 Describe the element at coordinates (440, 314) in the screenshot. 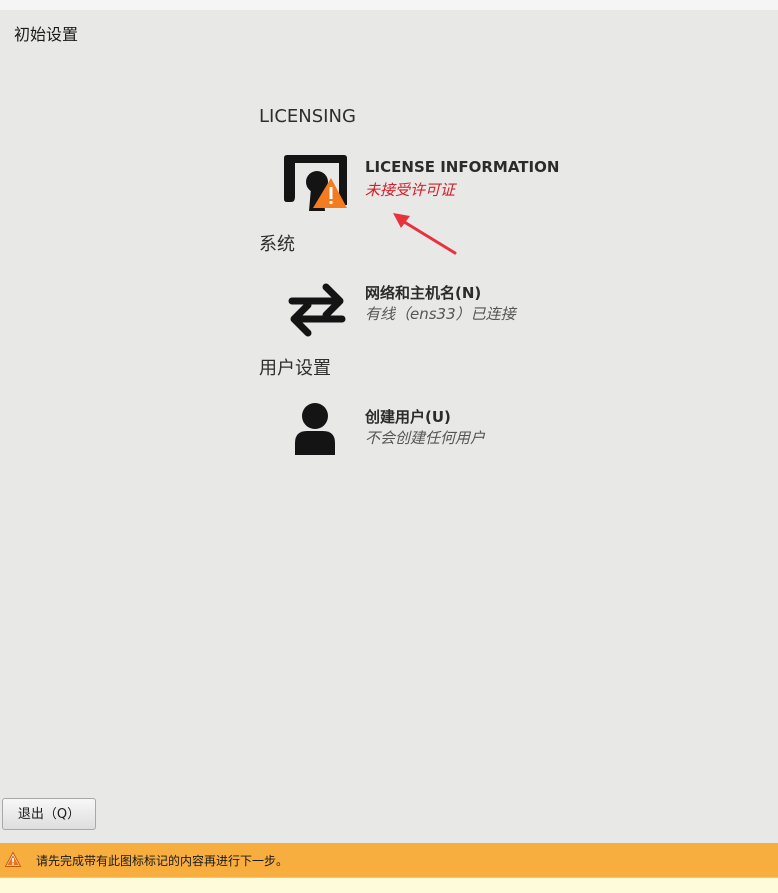

I see `spoke-status-network: 有线（ens33）已连接` at that location.